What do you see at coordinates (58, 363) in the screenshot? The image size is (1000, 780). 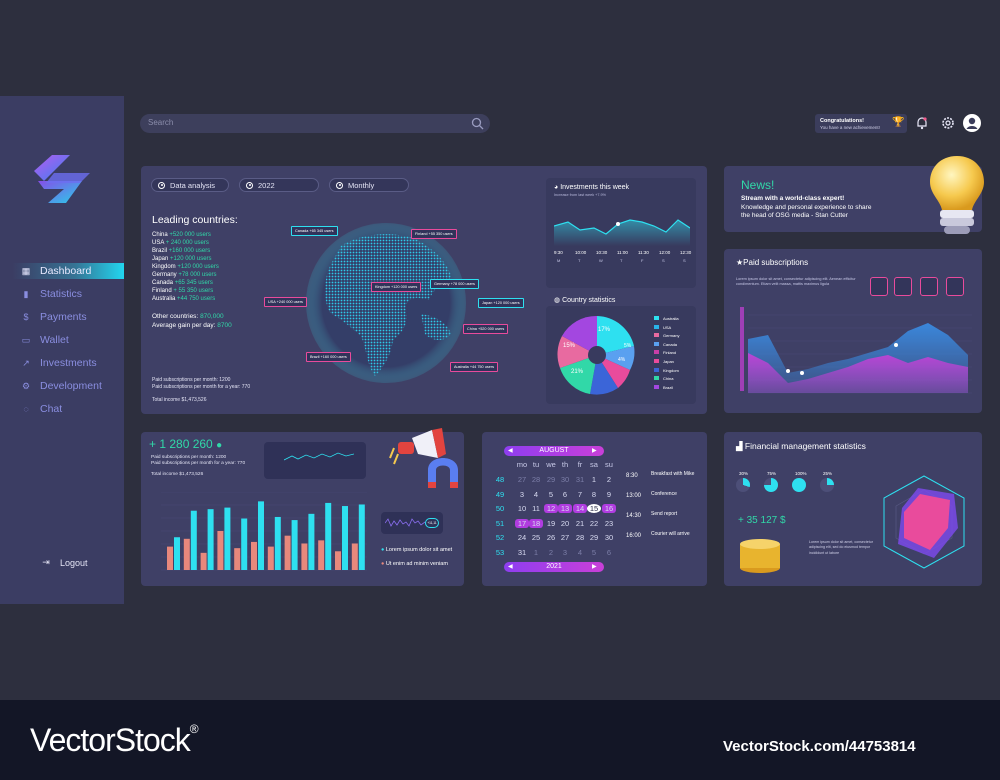 I see `nav-investments: ↗ Investments` at bounding box center [58, 363].